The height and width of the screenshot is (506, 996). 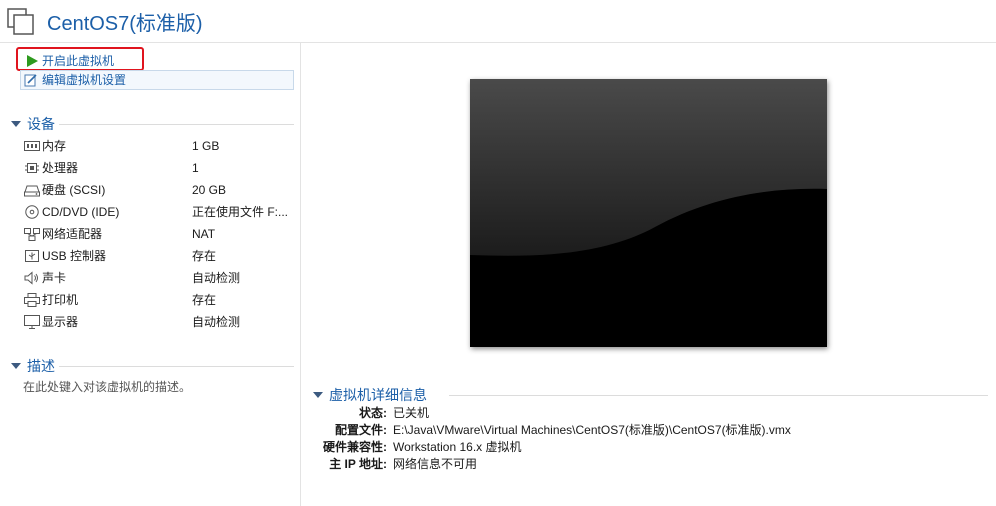 What do you see at coordinates (74, 190) in the screenshot?
I see `device-name: 硬盘 (SCSI)` at bounding box center [74, 190].